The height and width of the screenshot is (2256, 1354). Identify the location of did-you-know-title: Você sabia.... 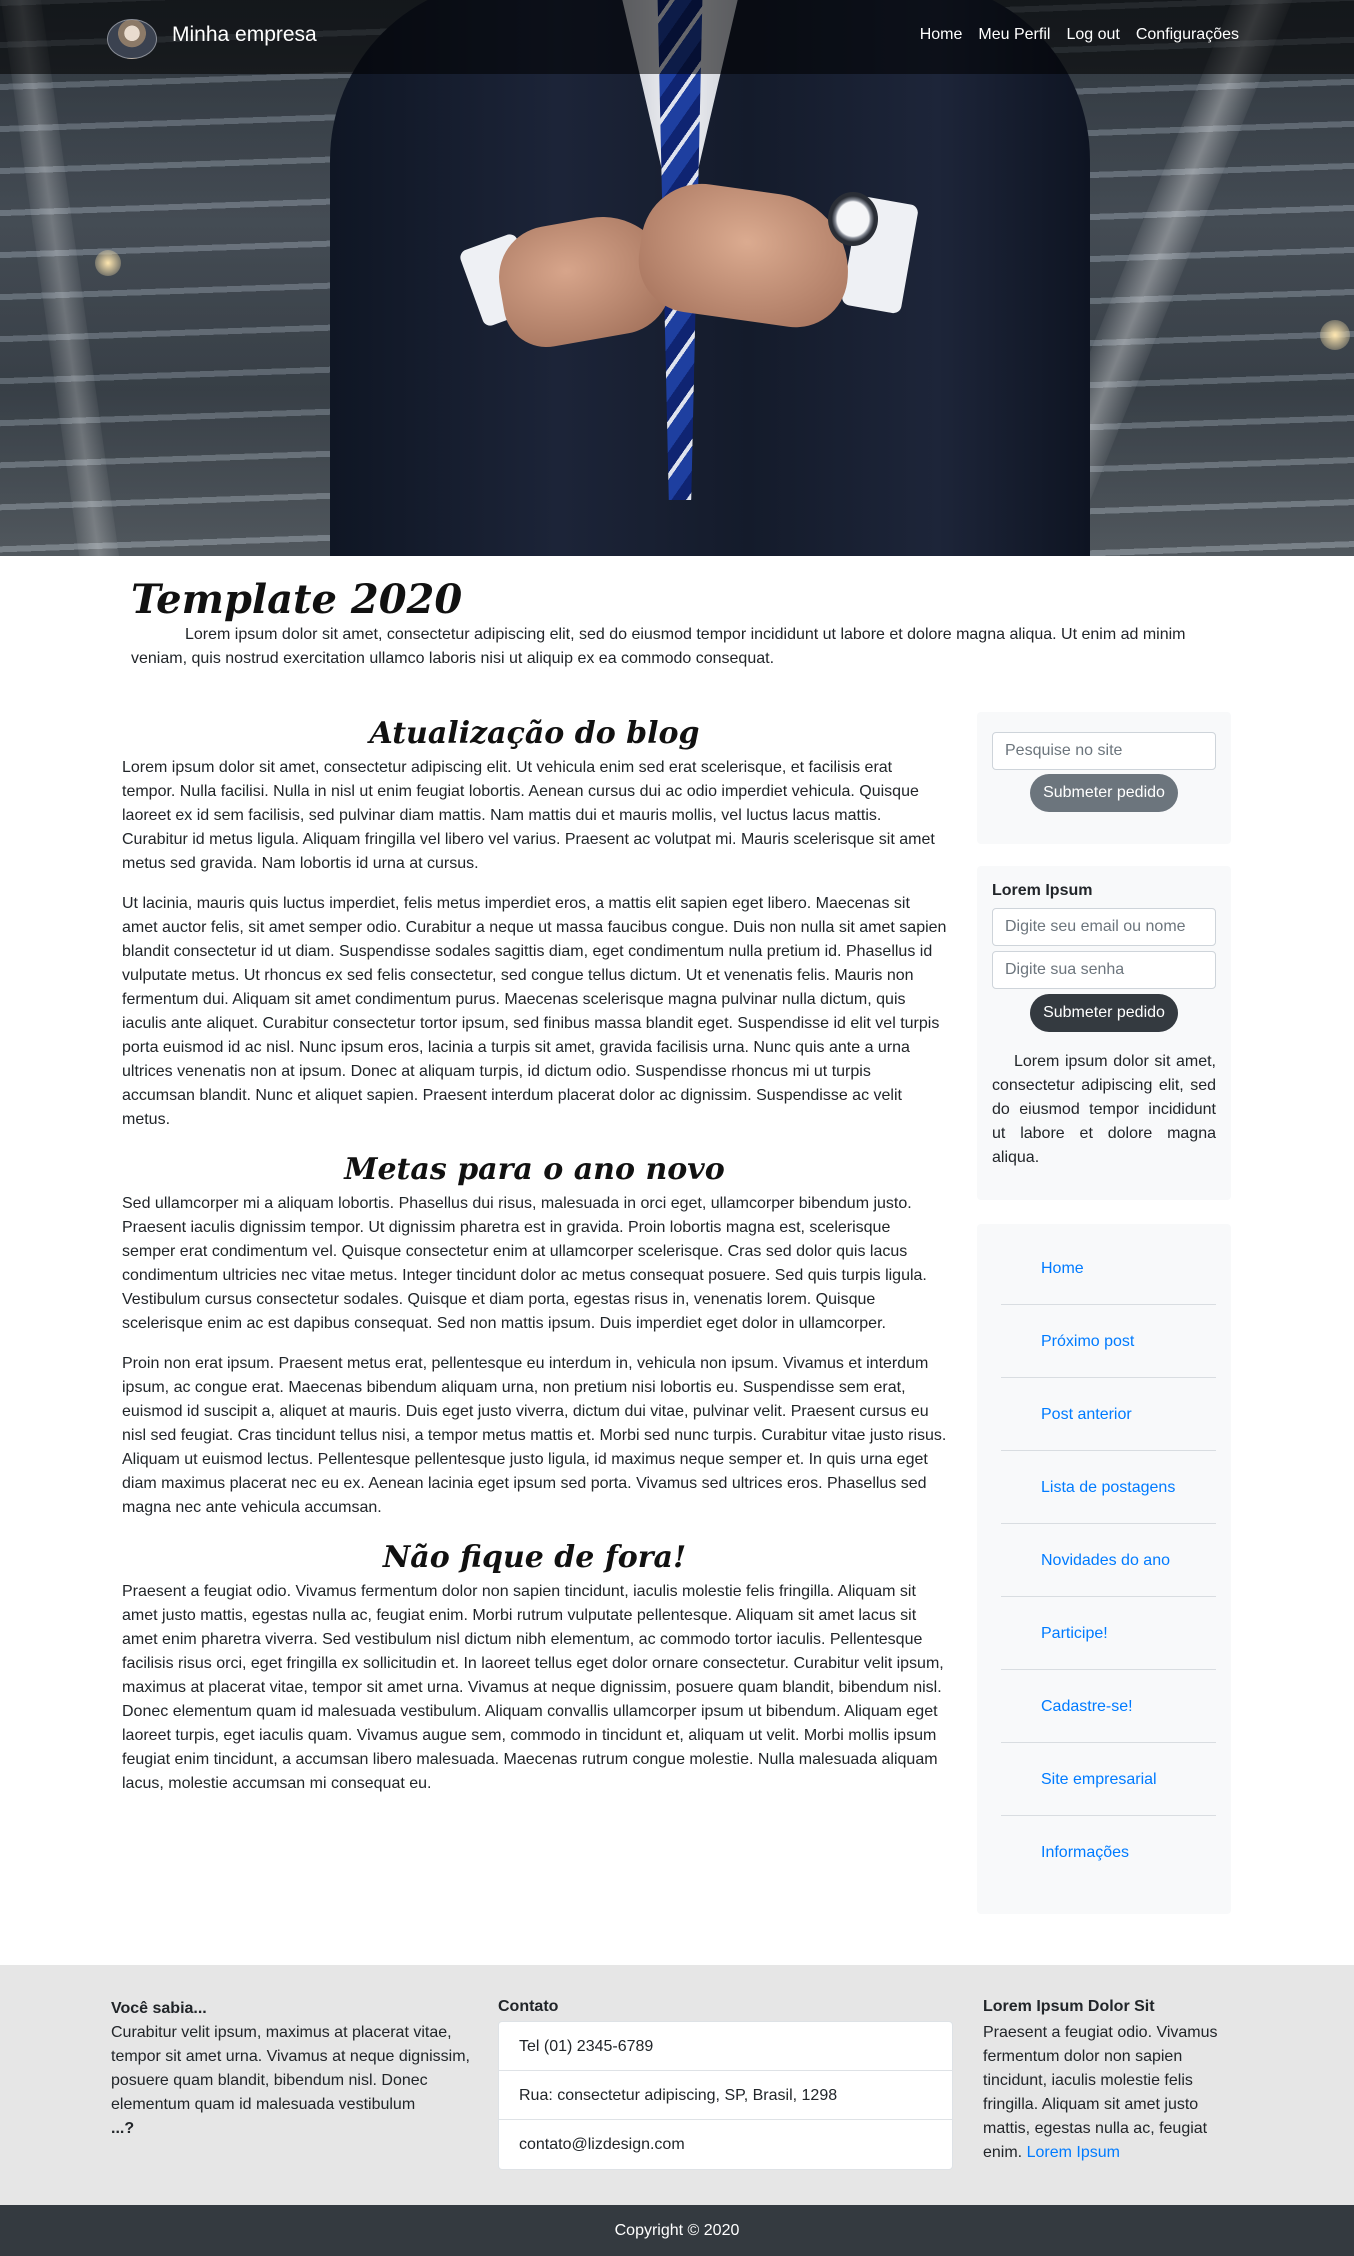
(159, 2008).